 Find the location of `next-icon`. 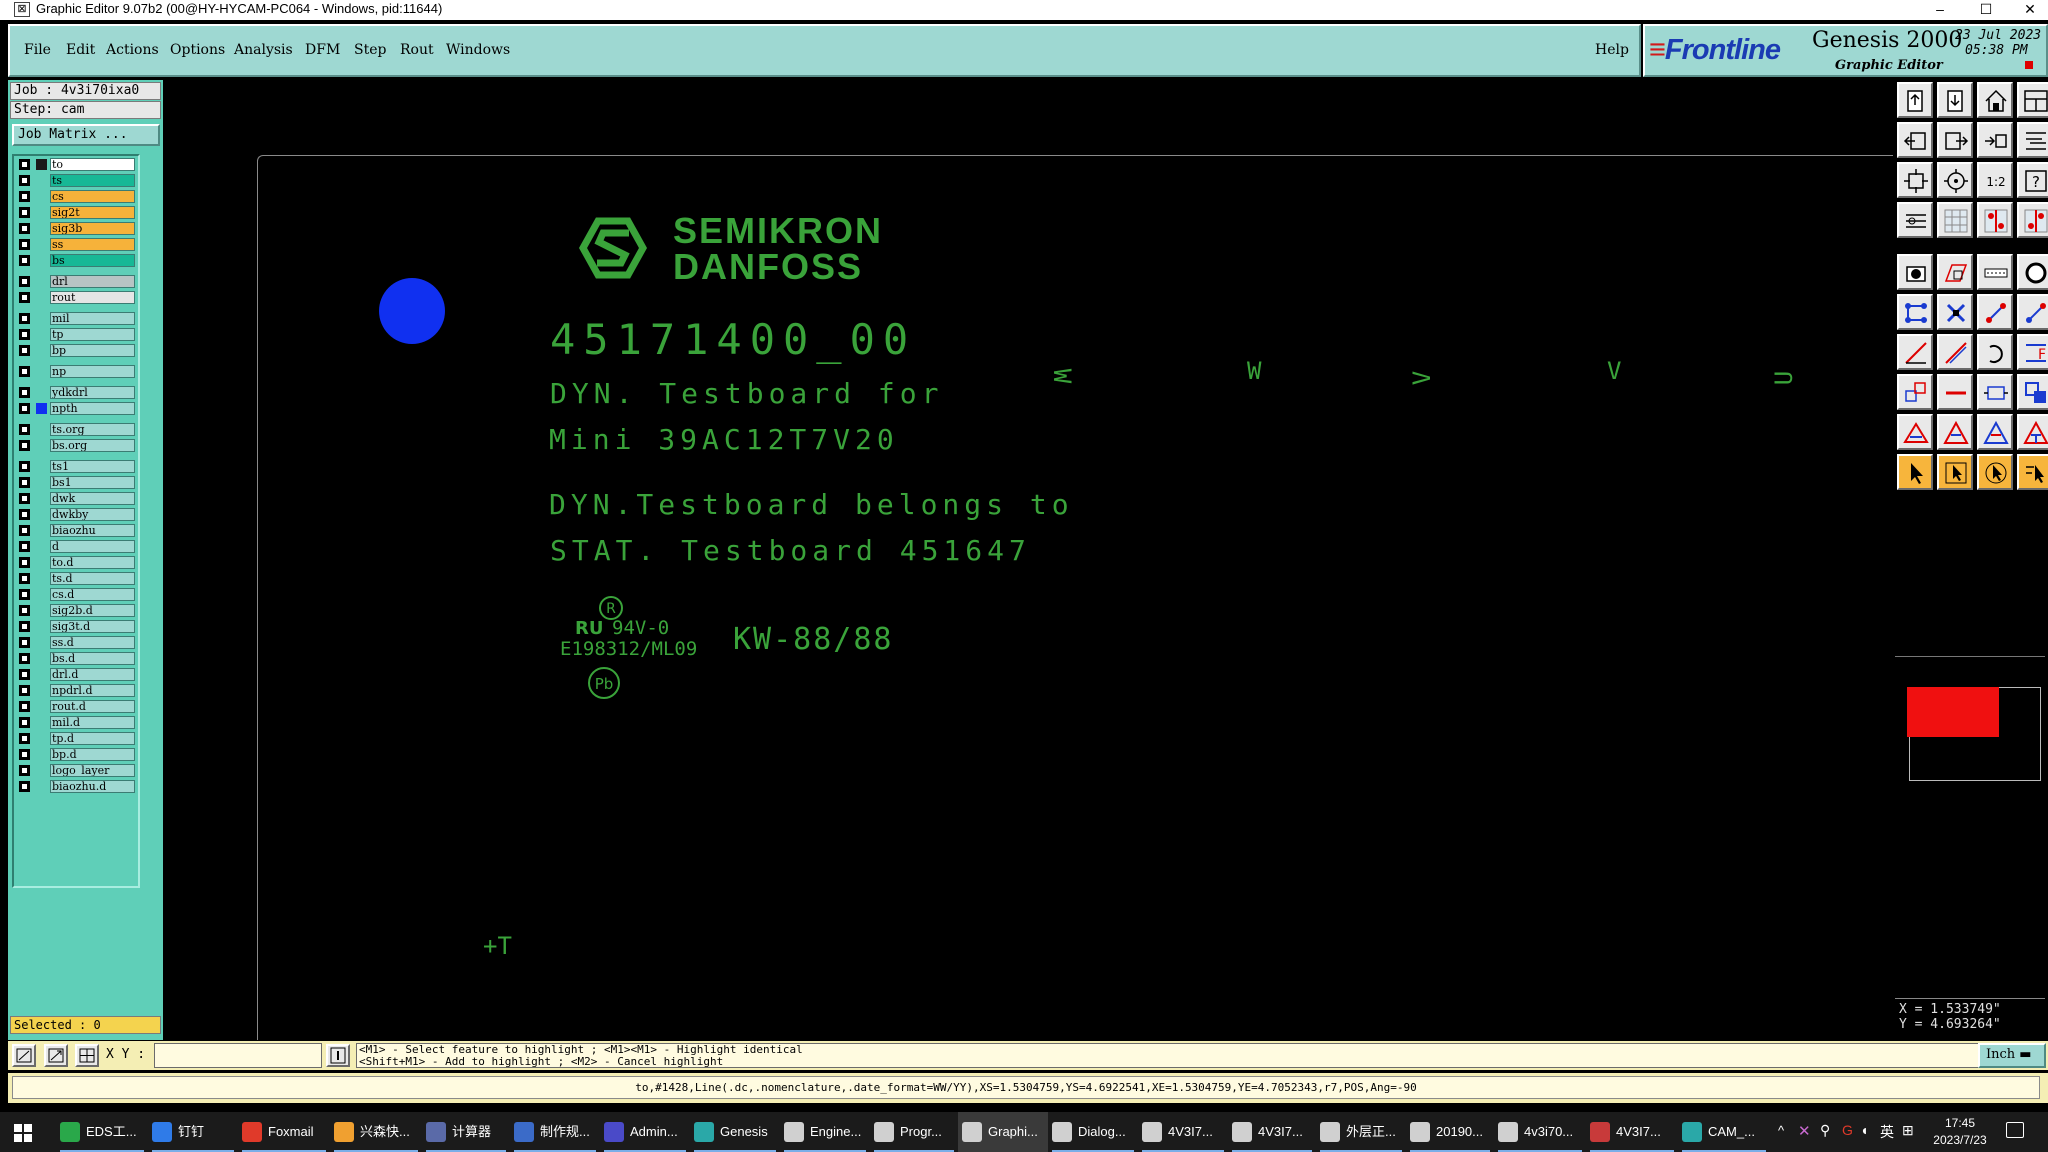

next-icon is located at coordinates (1955, 140).